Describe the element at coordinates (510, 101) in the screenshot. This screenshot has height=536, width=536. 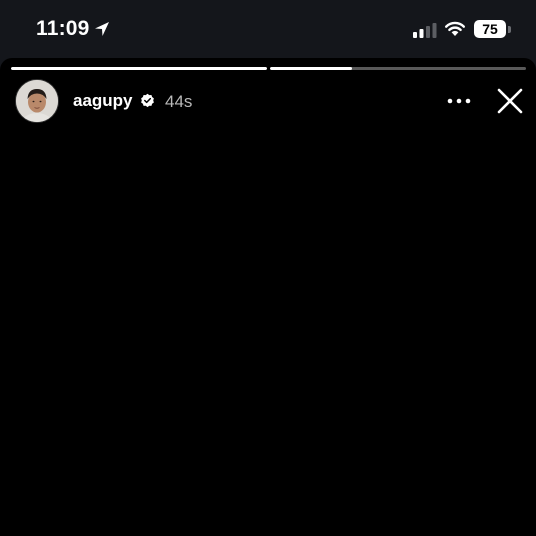
I see `close-icon` at that location.